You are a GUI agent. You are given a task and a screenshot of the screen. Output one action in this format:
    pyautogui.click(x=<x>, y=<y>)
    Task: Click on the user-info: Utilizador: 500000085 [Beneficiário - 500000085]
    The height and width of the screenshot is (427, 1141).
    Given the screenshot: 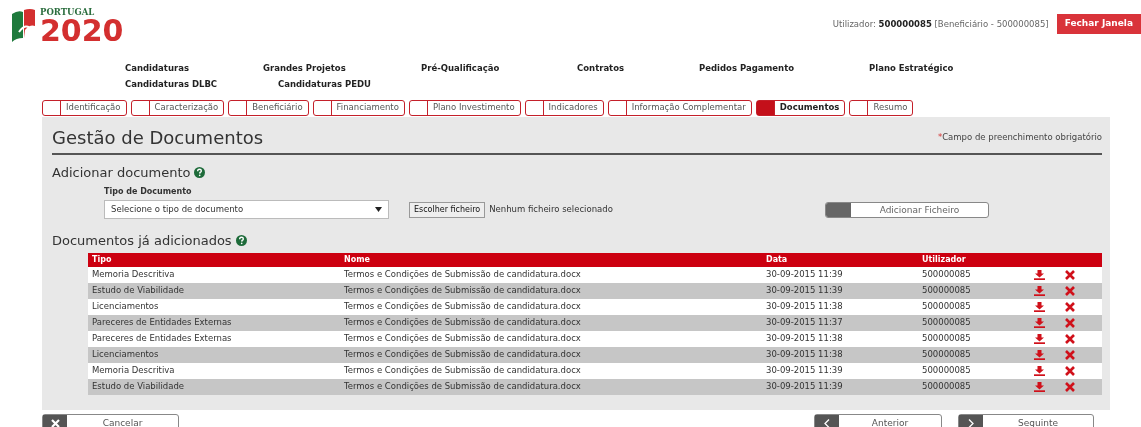 What is the action you would take?
    pyautogui.click(x=940, y=24)
    